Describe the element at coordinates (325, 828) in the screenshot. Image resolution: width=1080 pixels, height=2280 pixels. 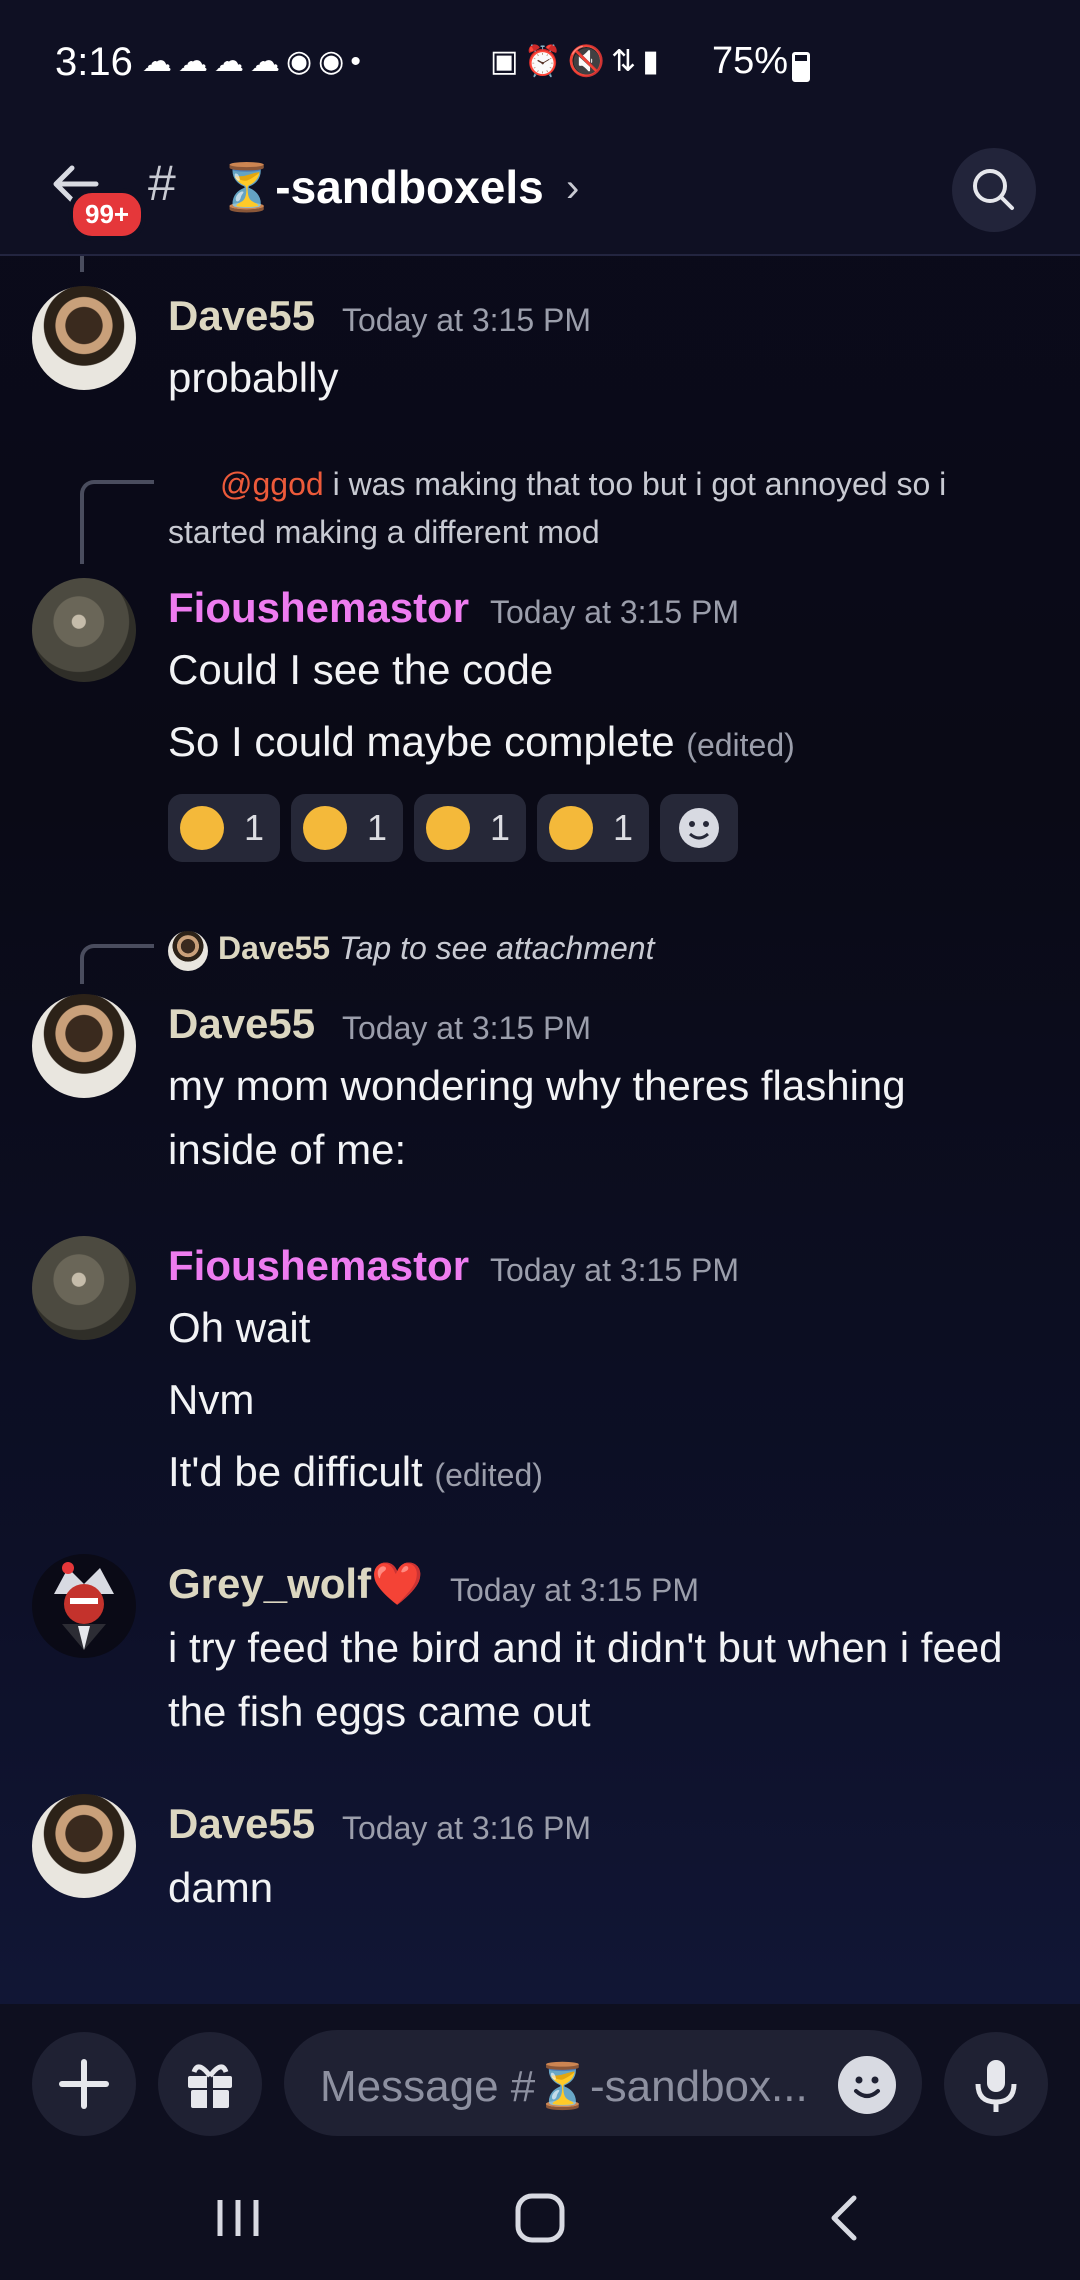
I see `smile-emoji-icon` at that location.